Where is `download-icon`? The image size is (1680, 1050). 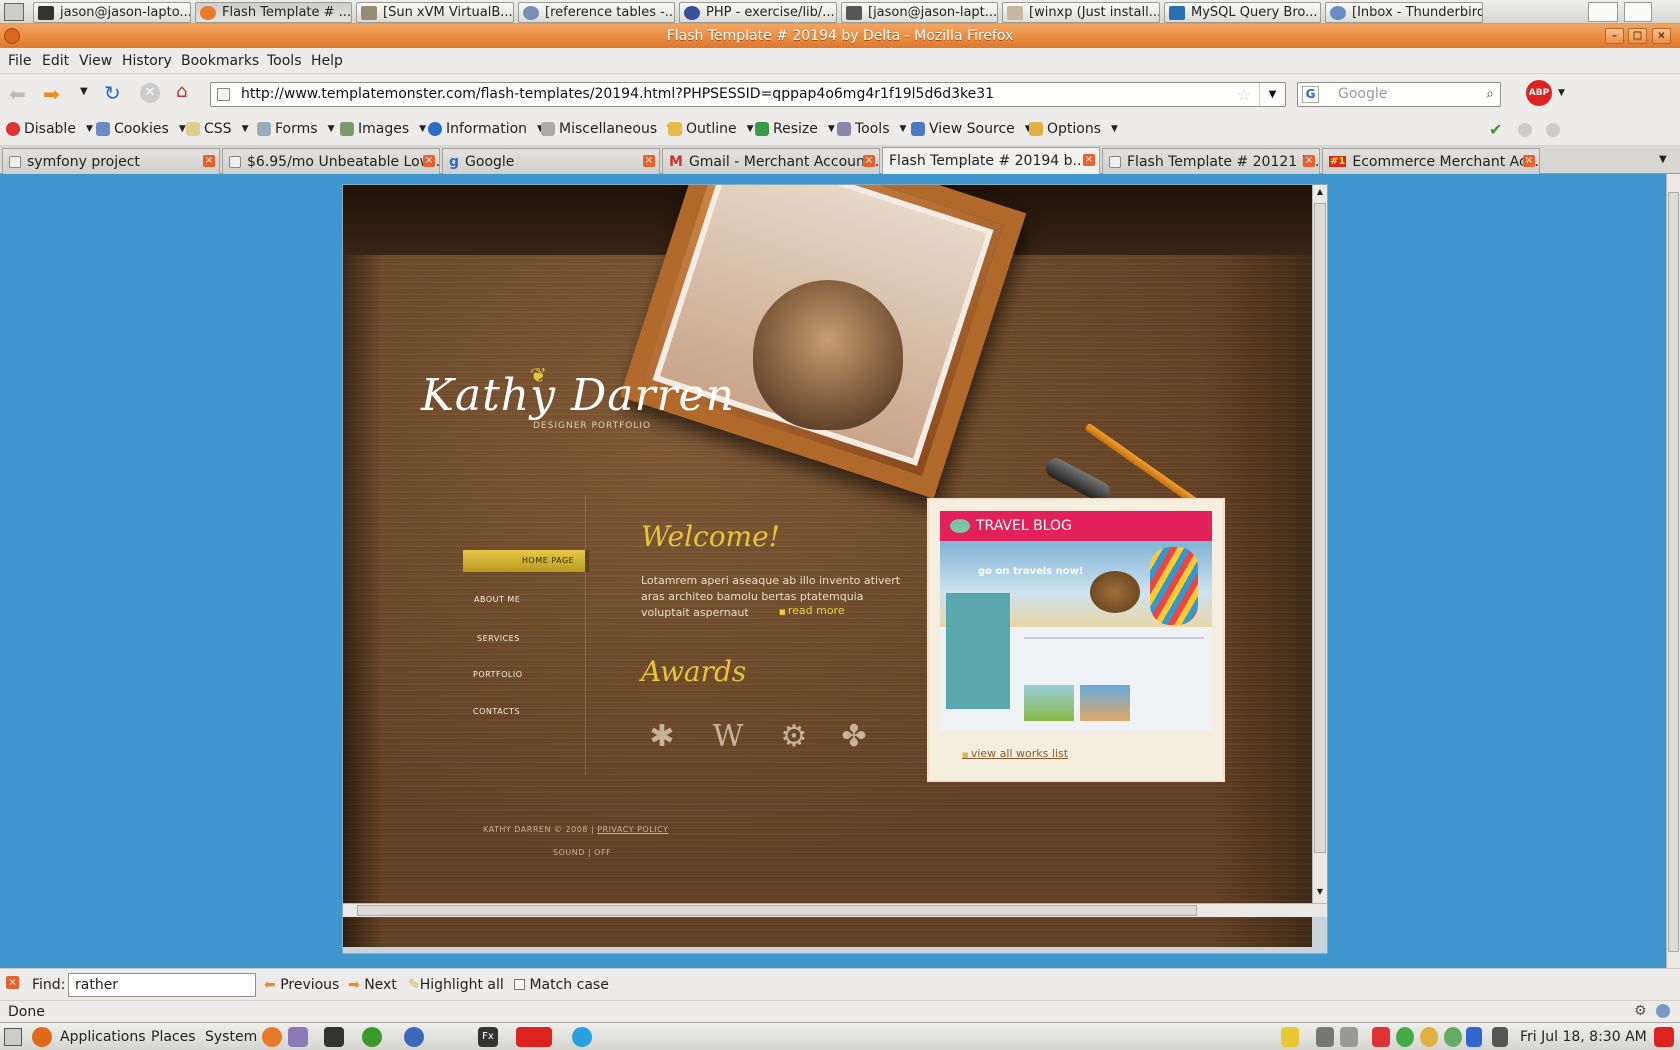
download-icon is located at coordinates (1381, 1037).